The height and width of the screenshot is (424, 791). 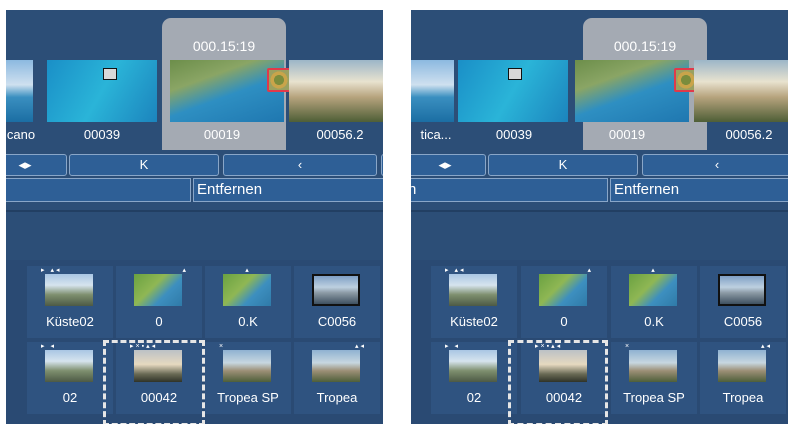 I want to click on thumb-label-1: cano, so click(x=21, y=134).